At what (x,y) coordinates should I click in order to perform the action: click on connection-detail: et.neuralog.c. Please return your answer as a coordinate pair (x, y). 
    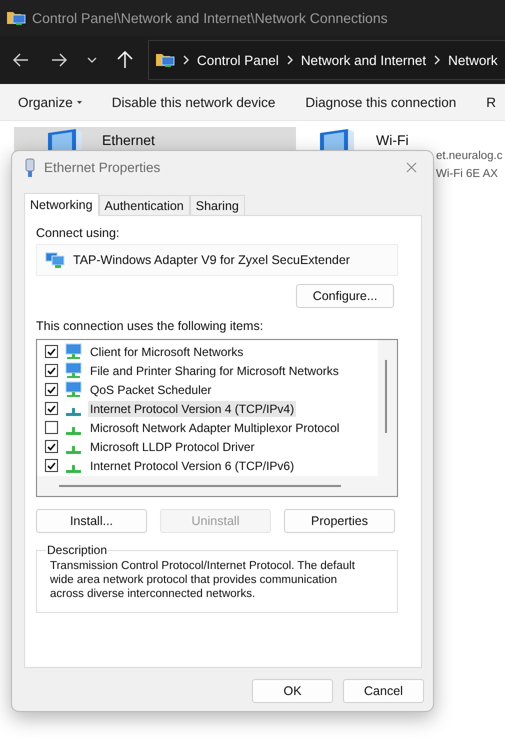
    Looking at the image, I should click on (469, 156).